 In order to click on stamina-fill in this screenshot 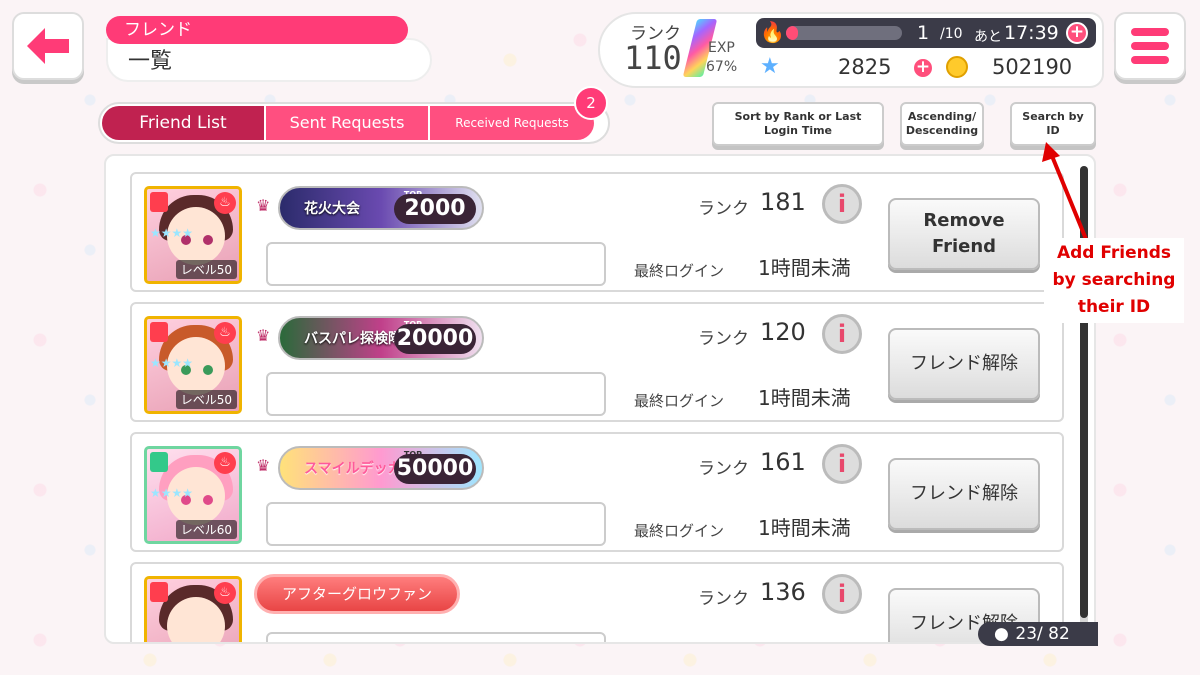, I will do `click(792, 33)`.